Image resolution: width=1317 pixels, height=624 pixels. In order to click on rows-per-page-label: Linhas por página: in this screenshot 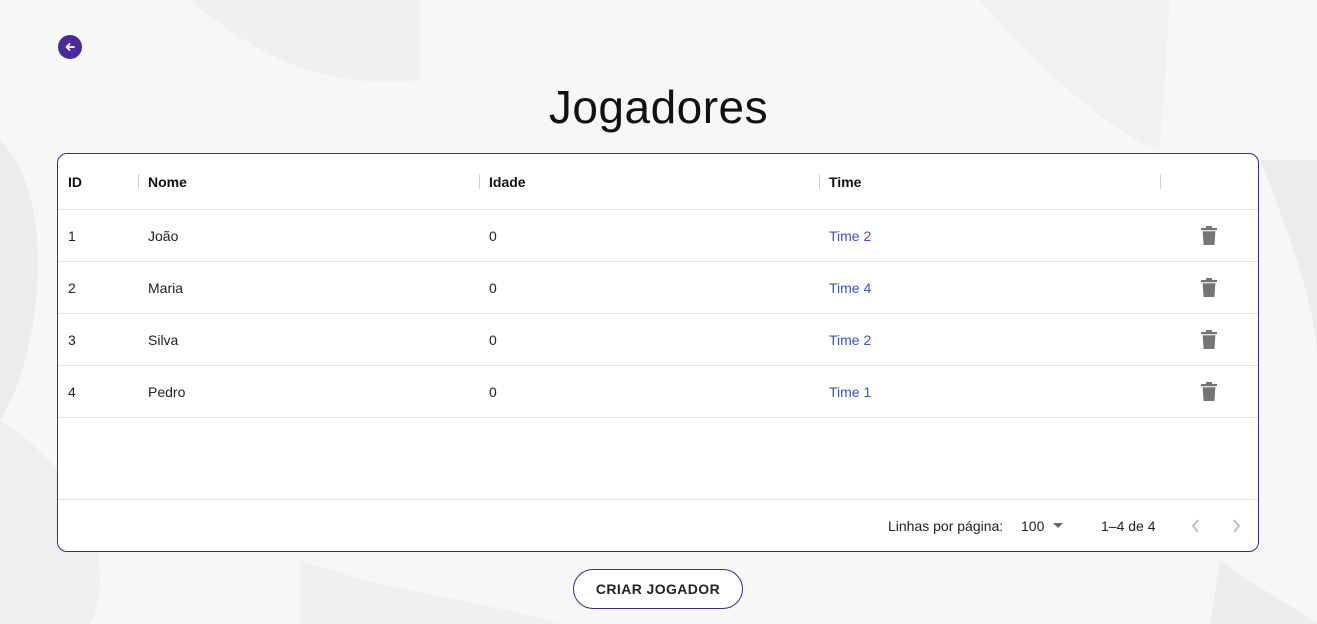, I will do `click(946, 526)`.